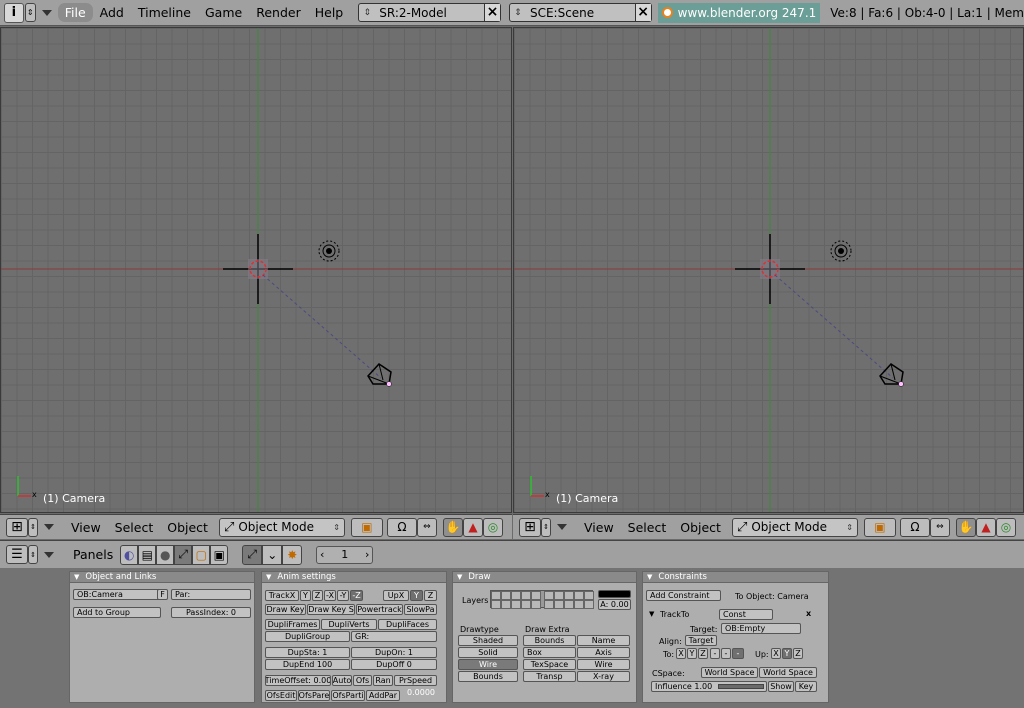 The height and width of the screenshot is (708, 1024). I want to click on transp-toggle: Transp, so click(549, 676).